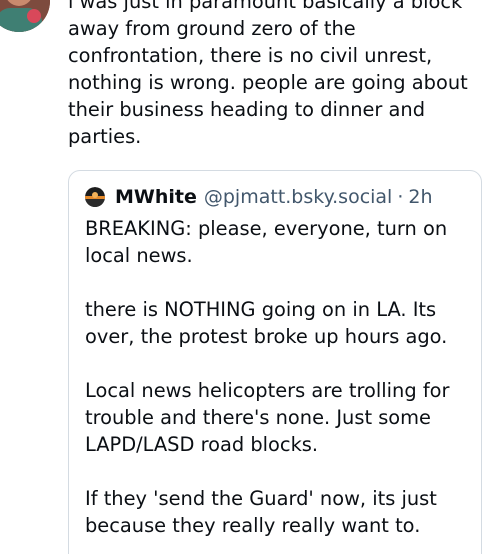 The height and width of the screenshot is (554, 500). I want to click on quoted-post-timestamp: 2h, so click(420, 197).